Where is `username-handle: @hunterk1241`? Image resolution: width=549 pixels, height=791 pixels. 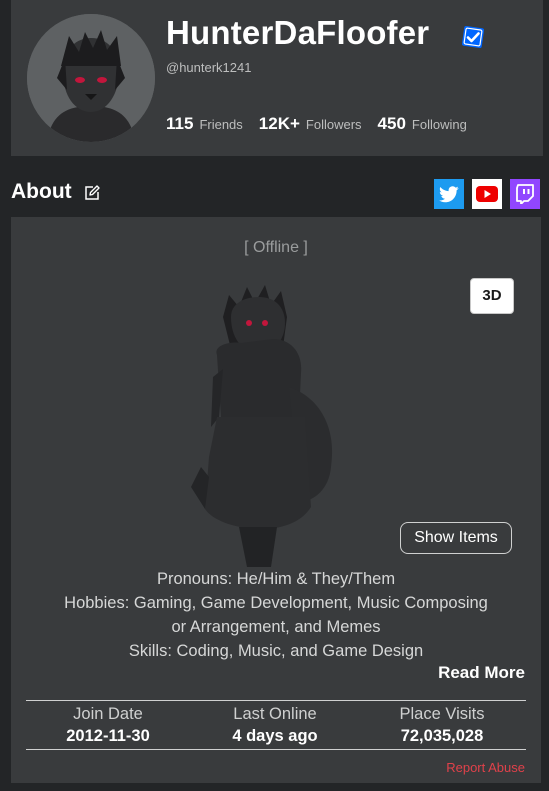
username-handle: @hunterk1241 is located at coordinates (209, 67).